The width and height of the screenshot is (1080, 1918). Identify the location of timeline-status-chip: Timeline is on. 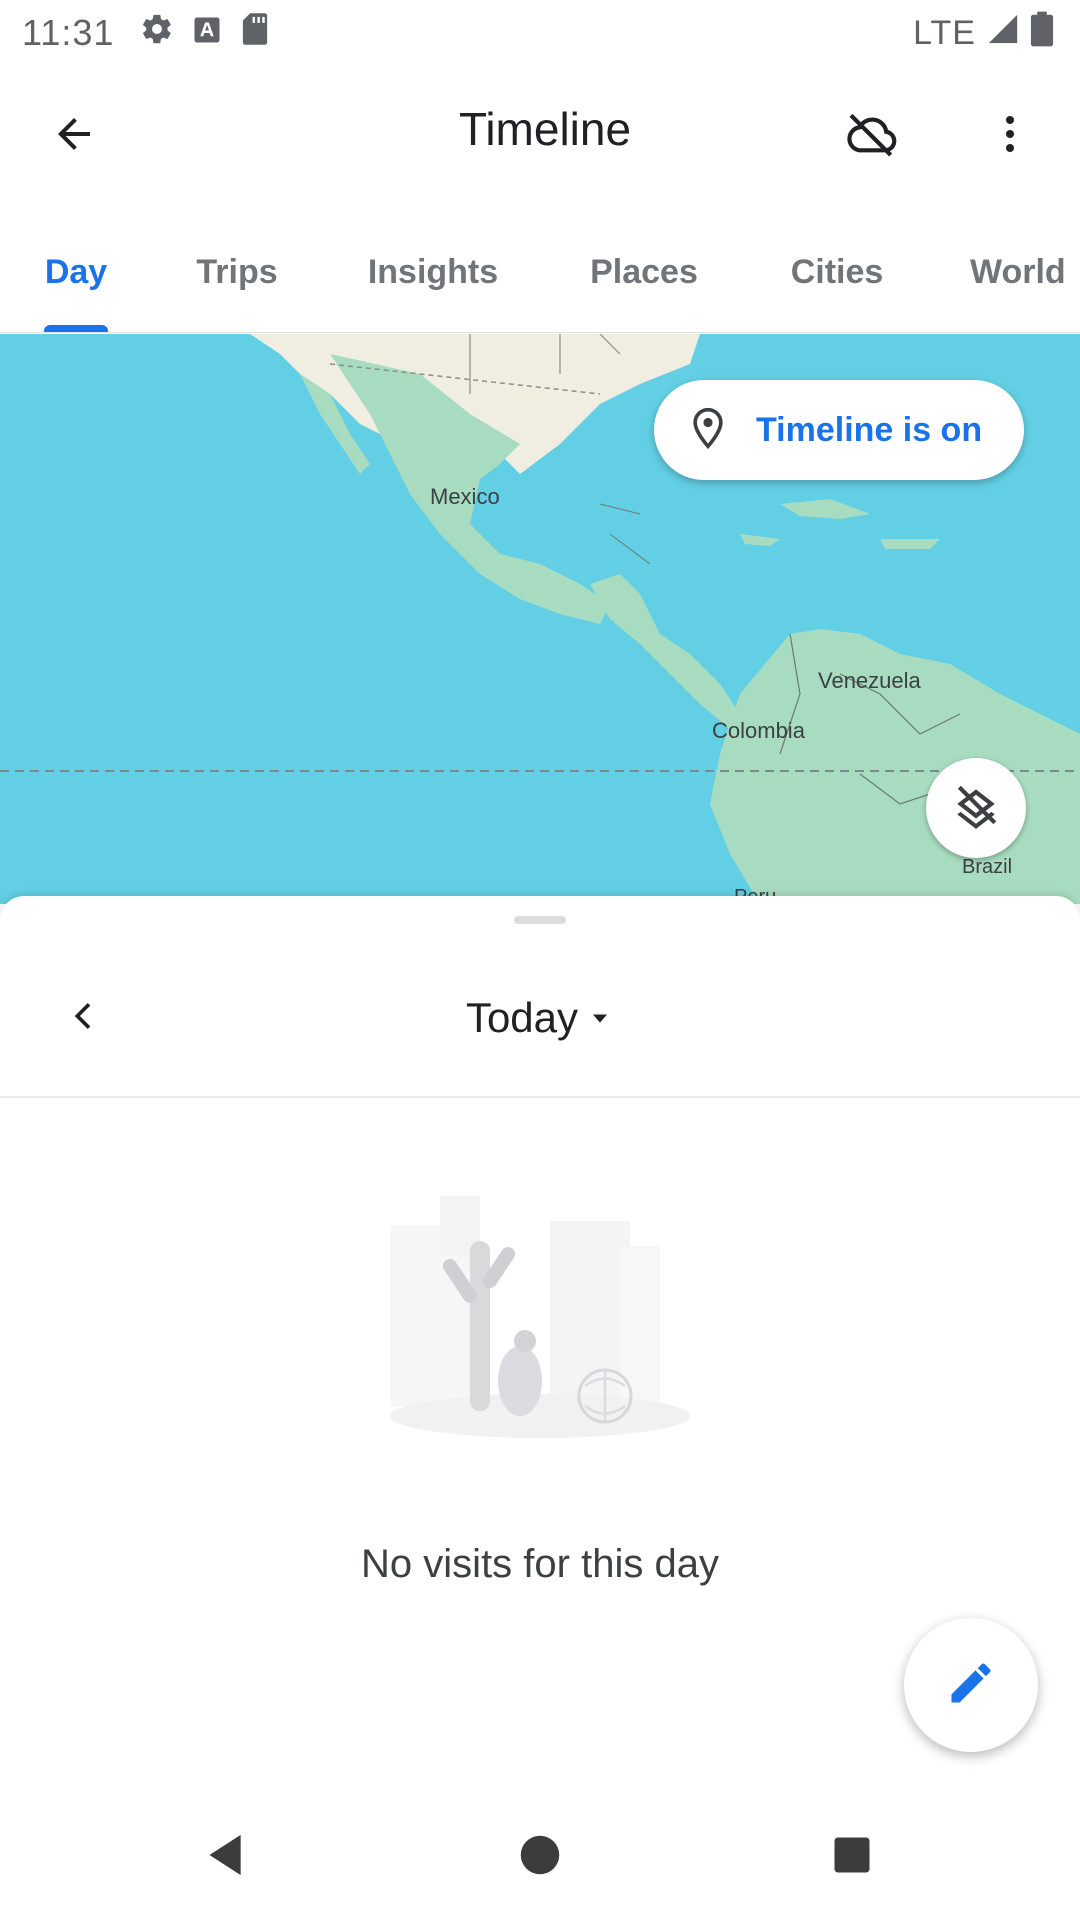
(839, 430).